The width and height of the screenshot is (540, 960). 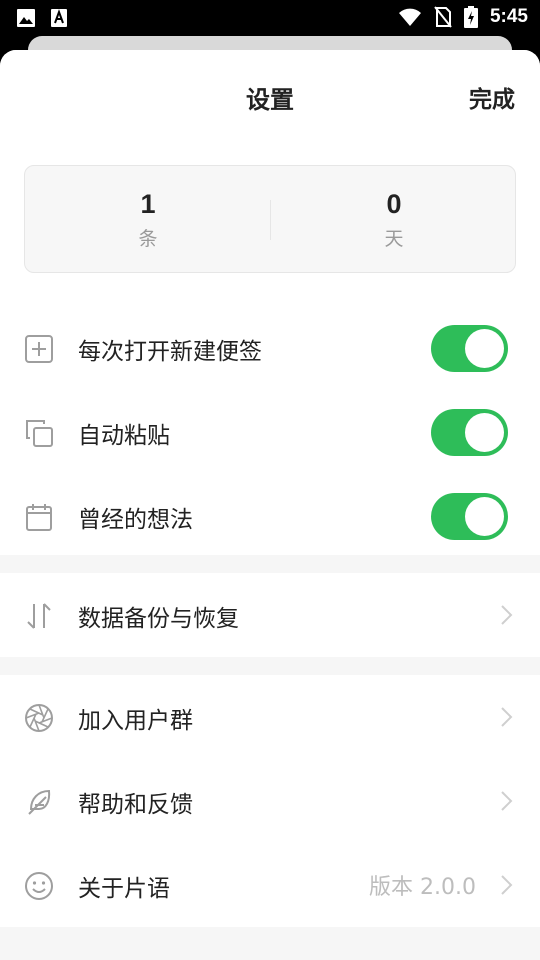 I want to click on setting-label: 每次打开新建便签, so click(x=170, y=352).